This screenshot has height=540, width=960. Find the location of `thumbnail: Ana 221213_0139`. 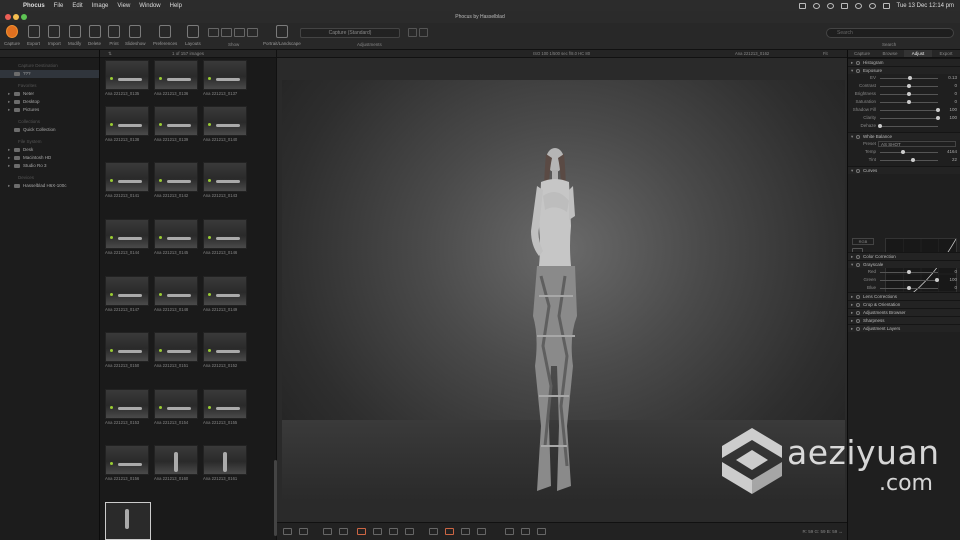

thumbnail: Ana 221213_0139 is located at coordinates (176, 124).